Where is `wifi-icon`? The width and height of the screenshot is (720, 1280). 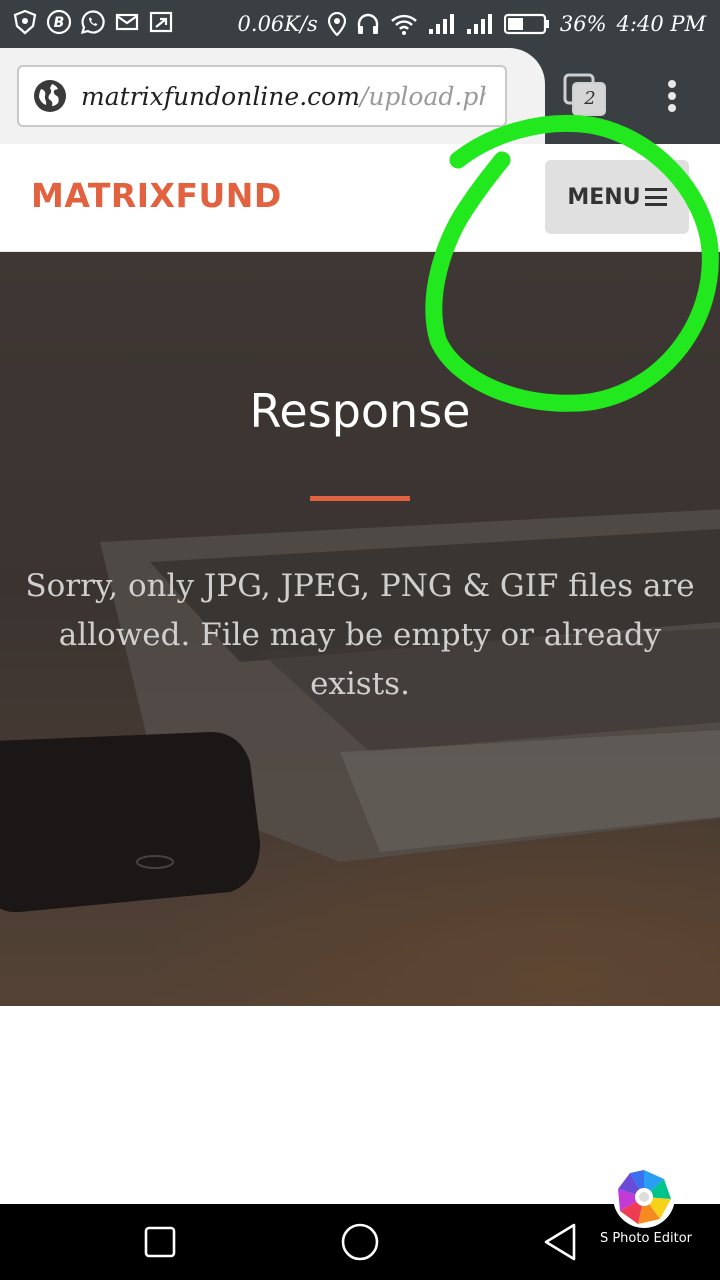
wifi-icon is located at coordinates (403, 24).